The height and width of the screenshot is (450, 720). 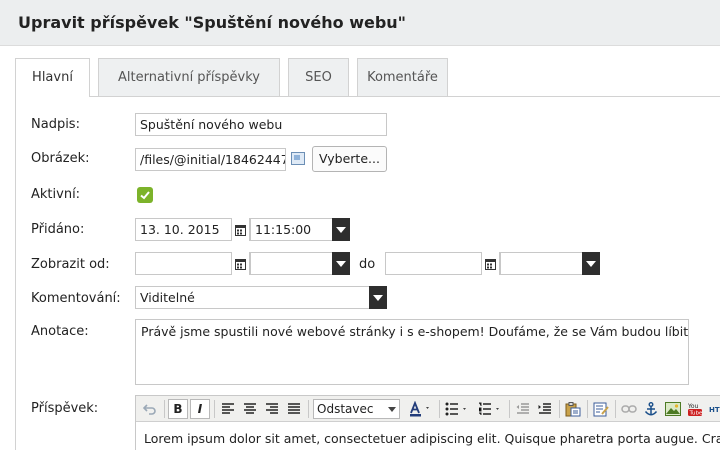 I want to click on numbered-list-icon, so click(x=491, y=409).